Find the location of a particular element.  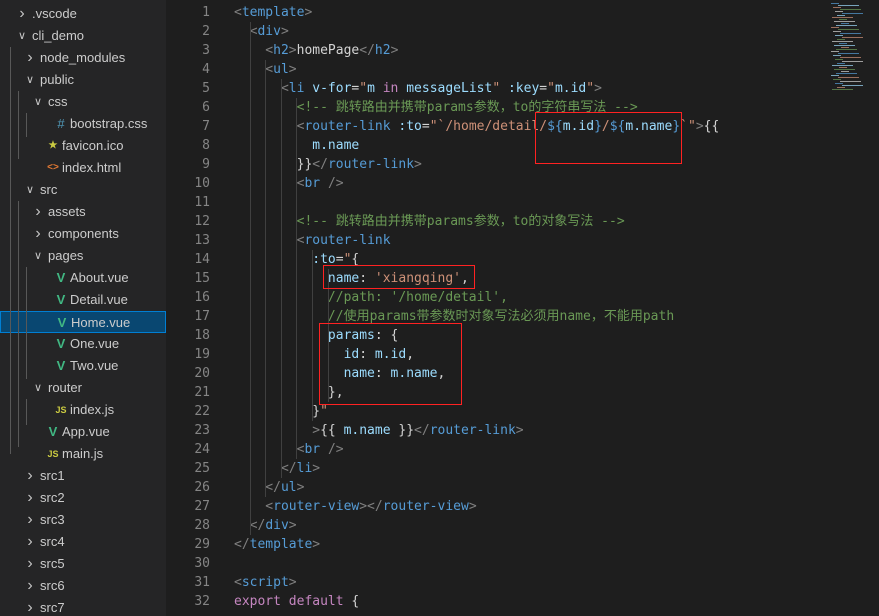

code-line: <!-- 跳转路由并携带params参数，to的对象写法 --> is located at coordinates (429, 221).